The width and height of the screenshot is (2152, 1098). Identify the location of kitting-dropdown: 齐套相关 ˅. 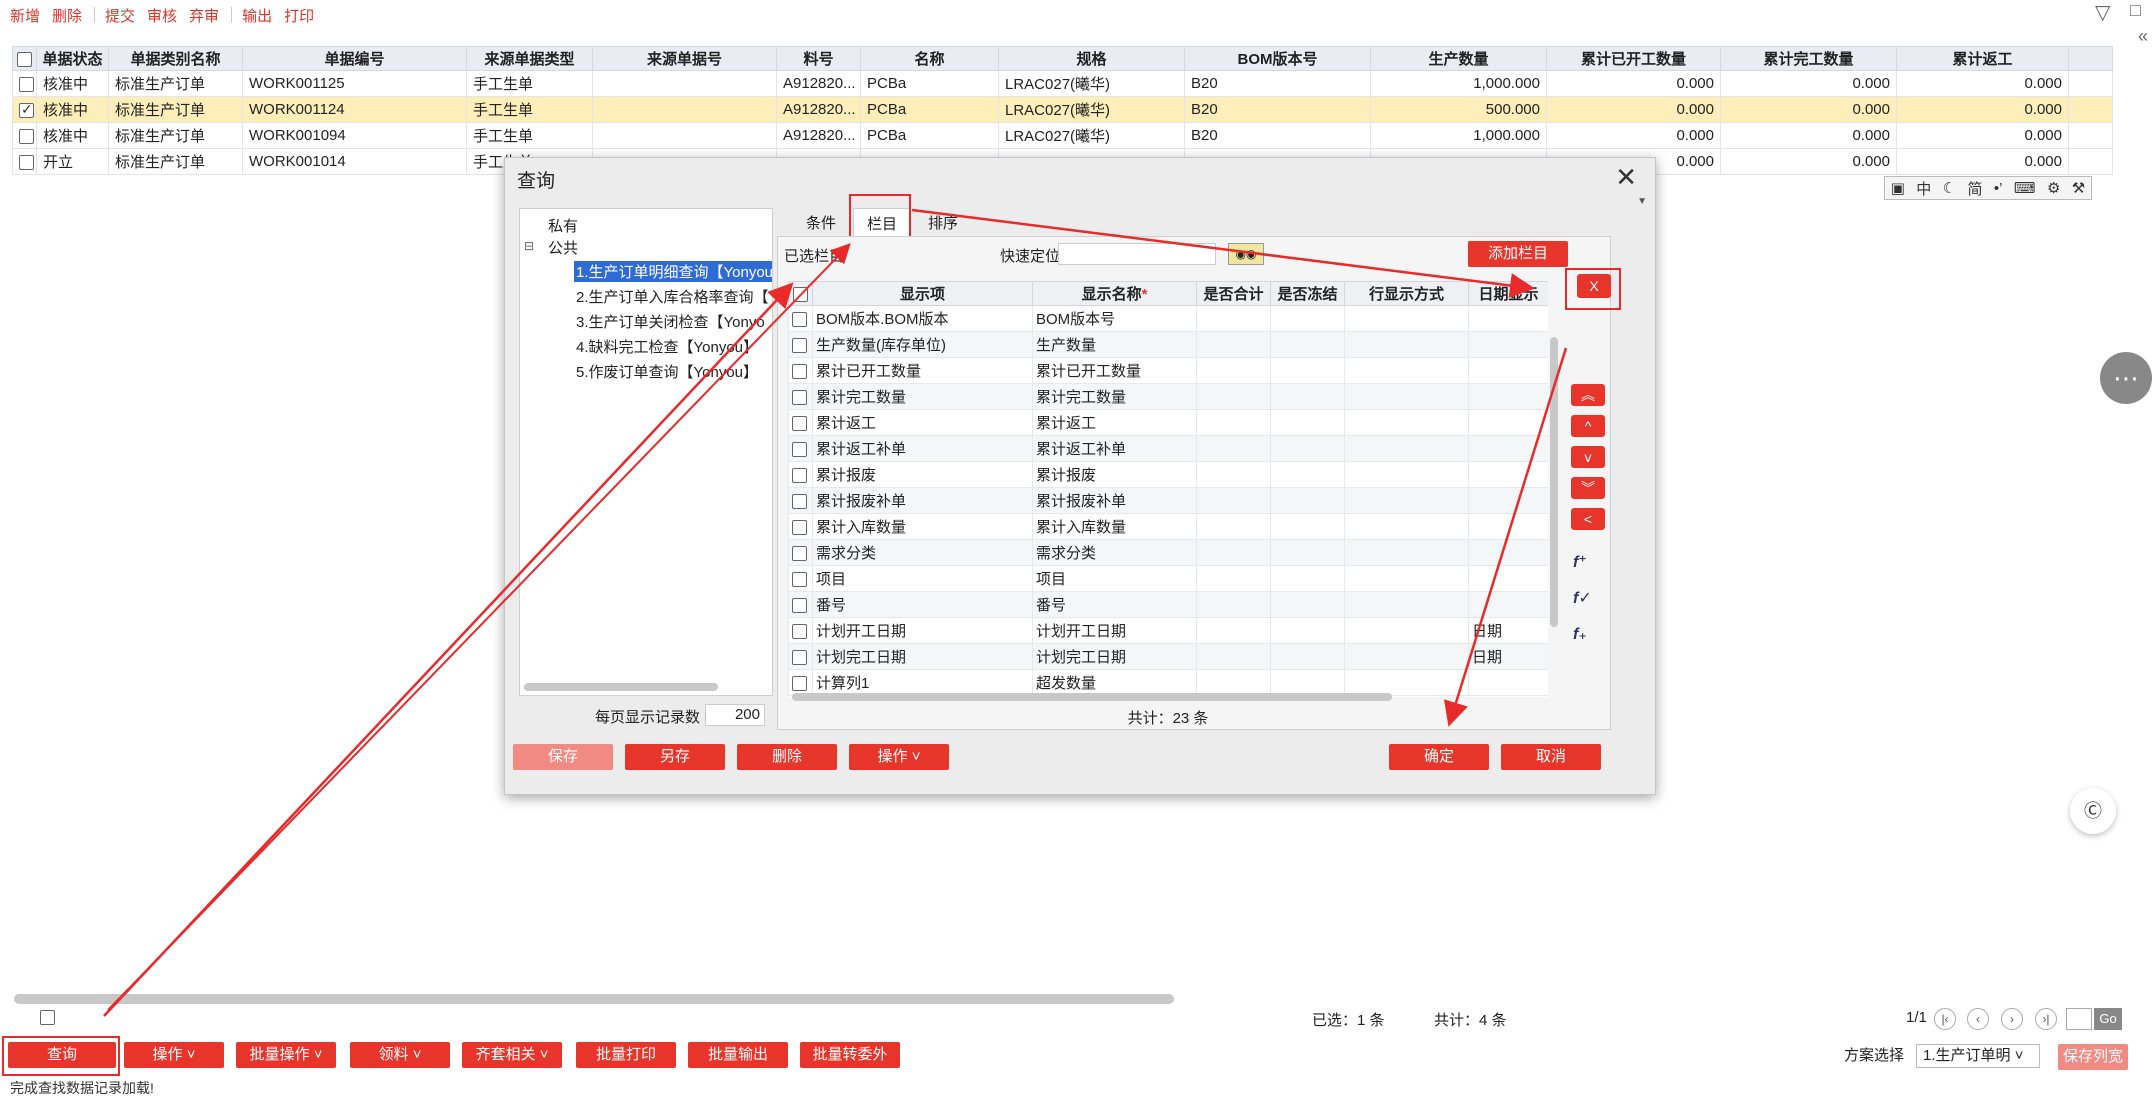
(512, 1055).